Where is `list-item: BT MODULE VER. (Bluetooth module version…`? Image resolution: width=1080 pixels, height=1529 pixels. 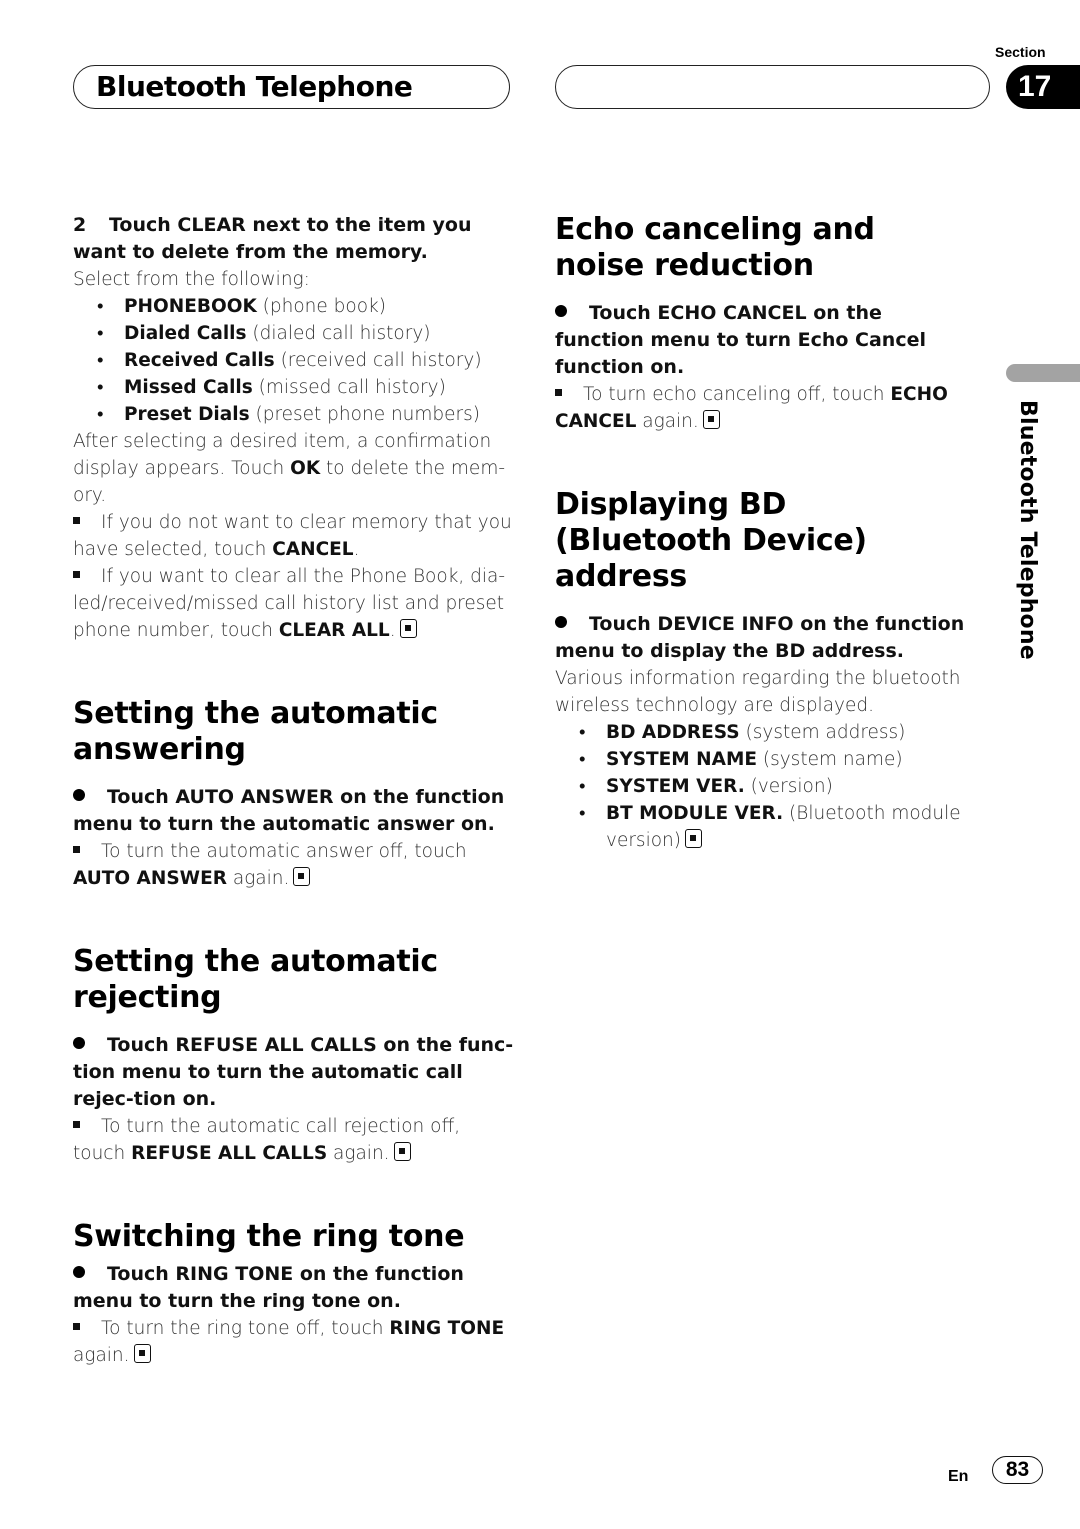 list-item: BT MODULE VER. (Bluetooth module version… is located at coordinates (774, 827).